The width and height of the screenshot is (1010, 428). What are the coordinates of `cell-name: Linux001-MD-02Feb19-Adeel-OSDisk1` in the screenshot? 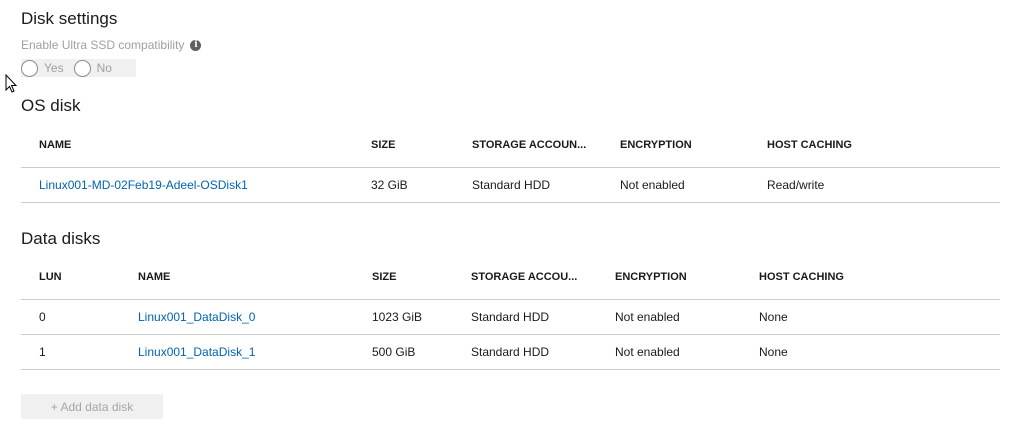 It's located at (187, 185).